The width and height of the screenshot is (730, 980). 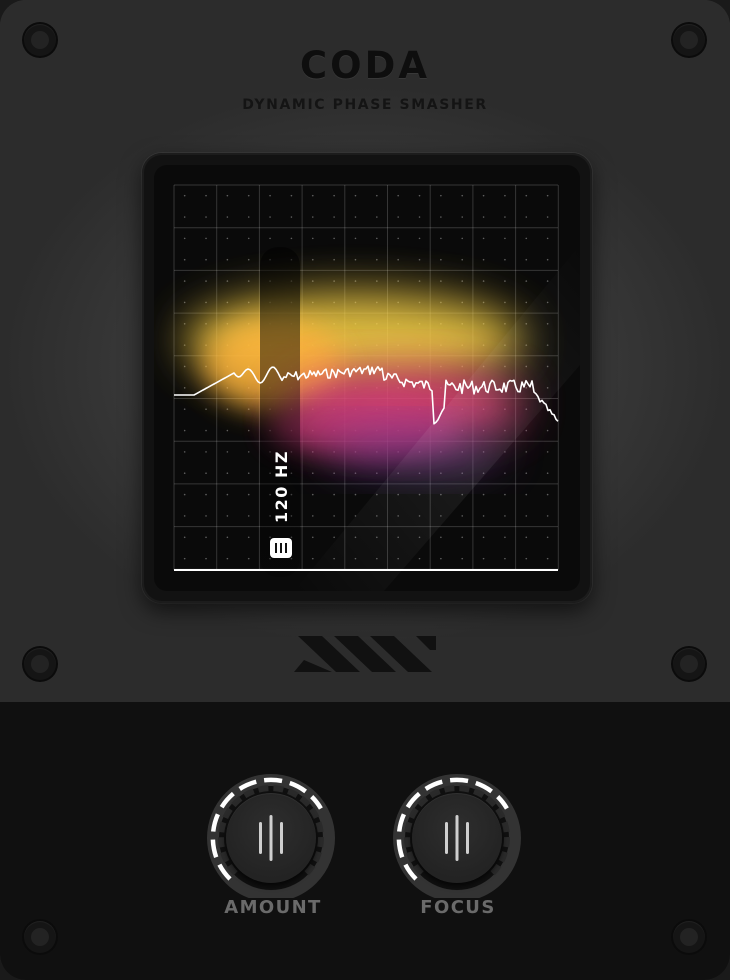 What do you see at coordinates (365, 654) in the screenshot?
I see `vent-stripes-logo-icon` at bounding box center [365, 654].